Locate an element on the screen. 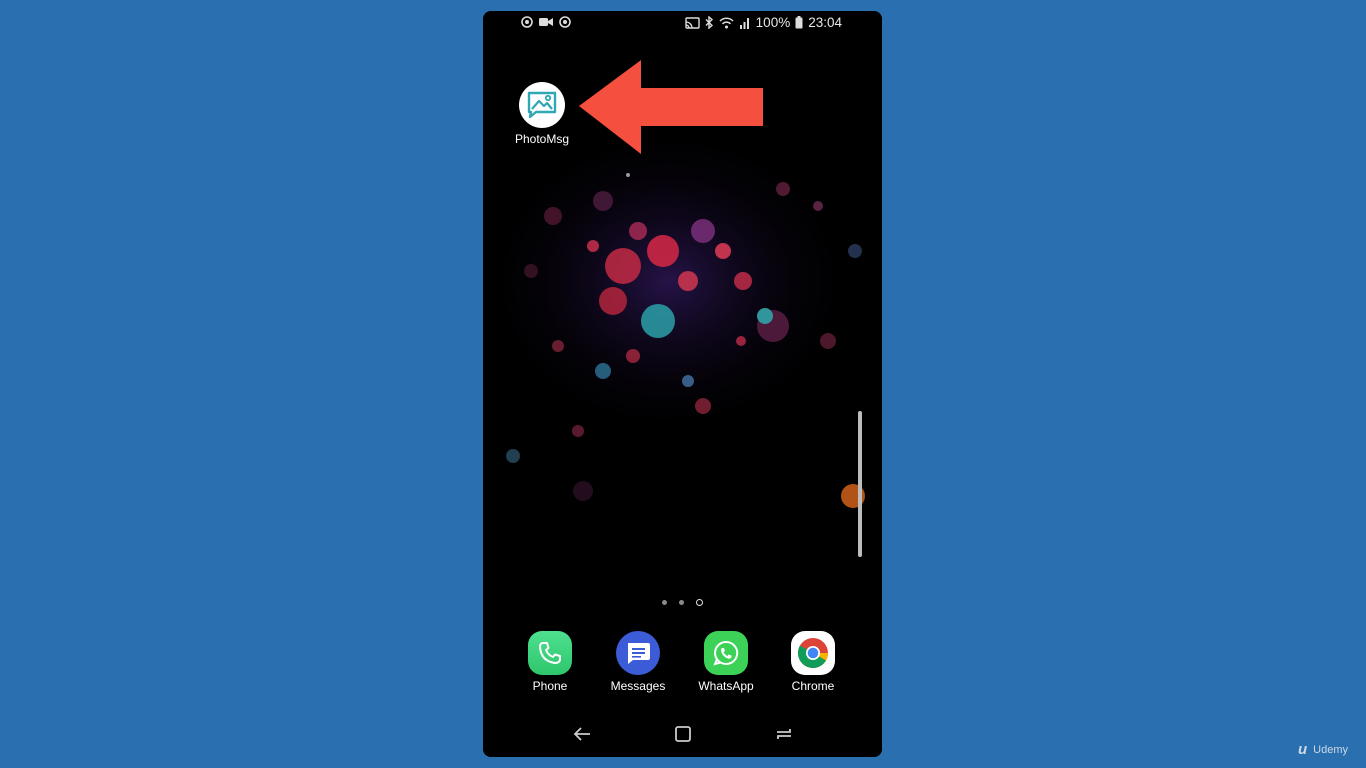 Image resolution: width=1366 pixels, height=768 pixels. clock: 23:04 is located at coordinates (825, 22).